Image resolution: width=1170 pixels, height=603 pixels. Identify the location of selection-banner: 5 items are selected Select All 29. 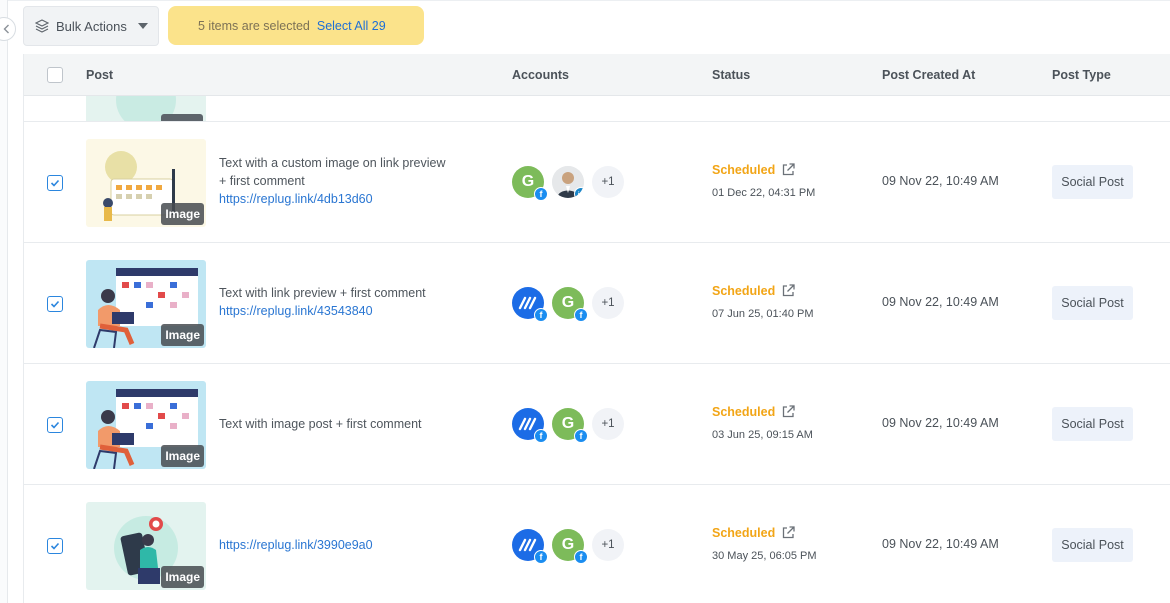
(296, 25).